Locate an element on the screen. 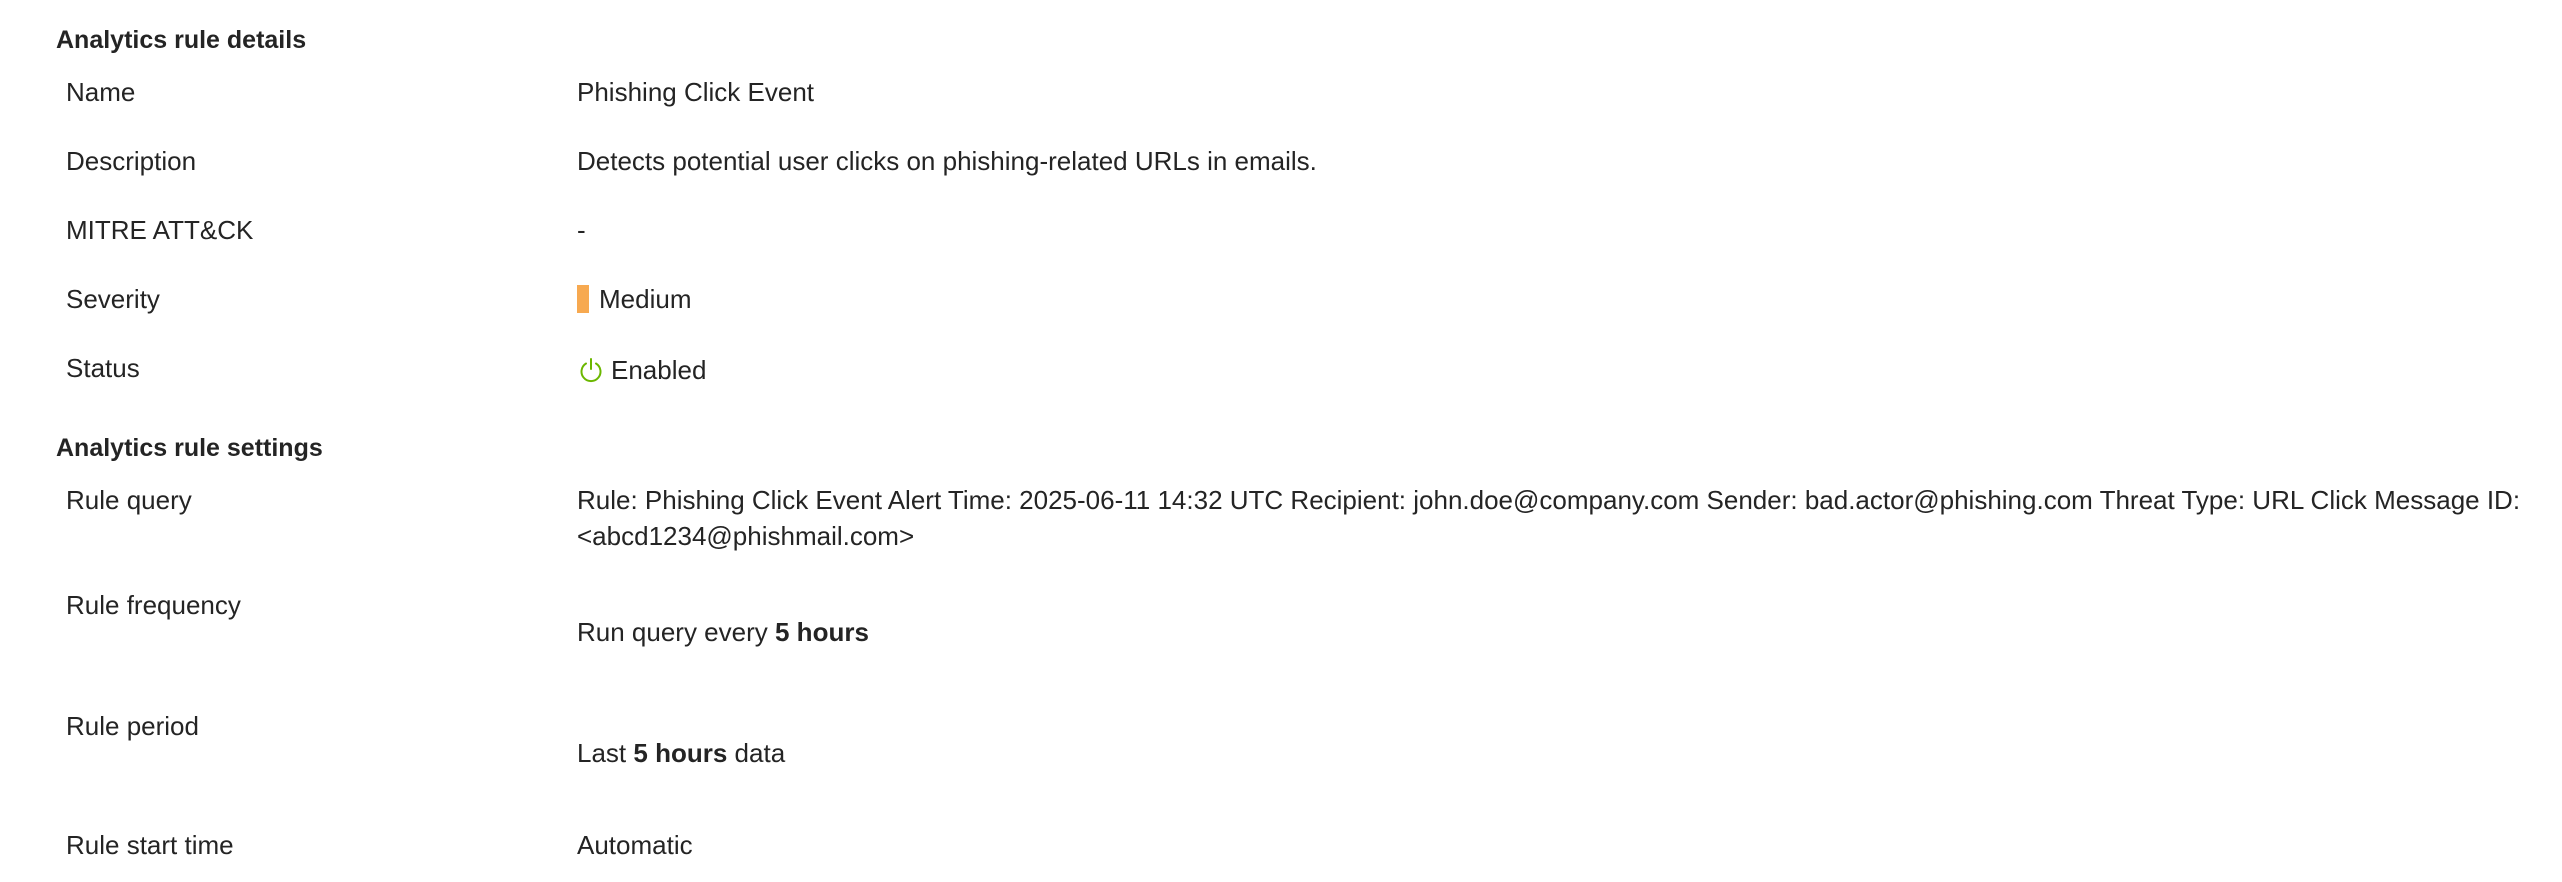  period-prefix: Last is located at coordinates (602, 753).